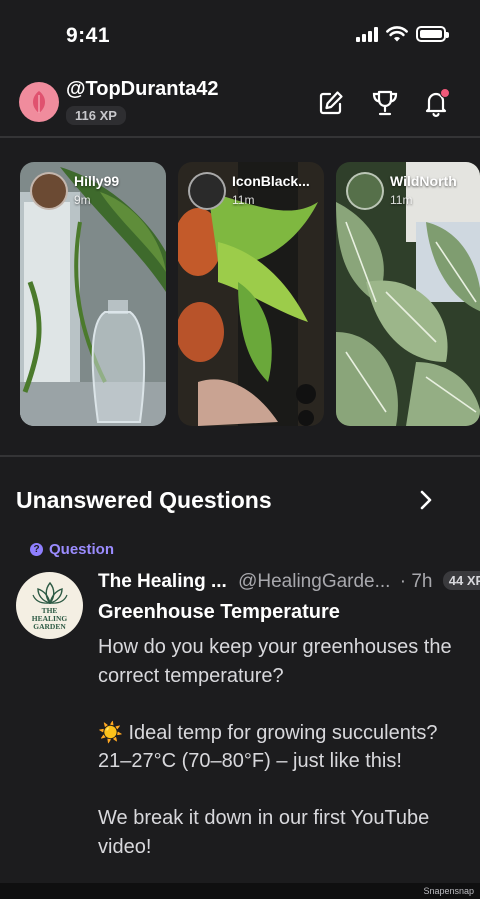  What do you see at coordinates (88, 35) in the screenshot?
I see `status-time: 9:41` at bounding box center [88, 35].